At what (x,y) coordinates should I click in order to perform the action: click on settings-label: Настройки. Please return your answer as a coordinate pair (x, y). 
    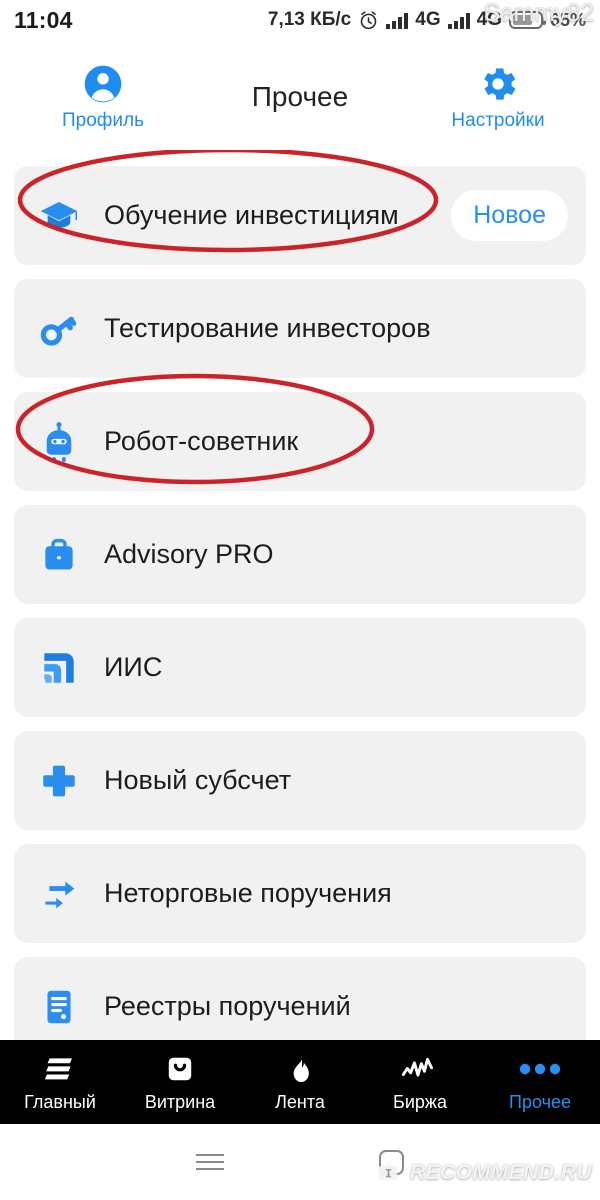
    Looking at the image, I should click on (498, 120).